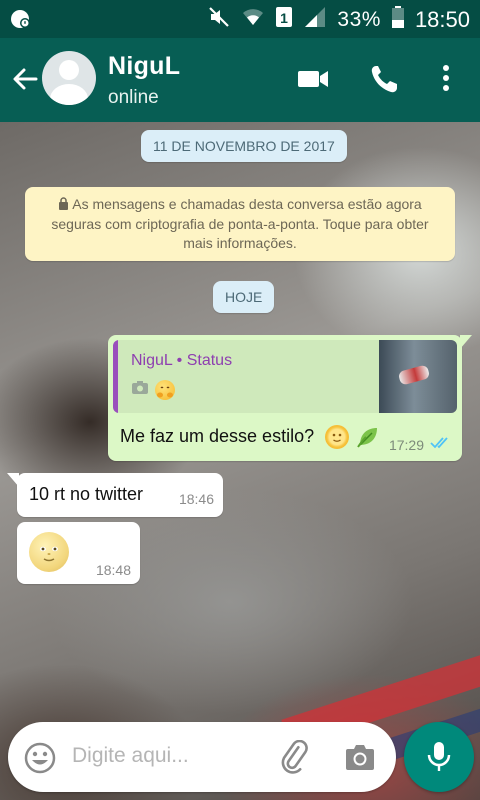 This screenshot has height=800, width=480. I want to click on contact-status: online, so click(133, 97).